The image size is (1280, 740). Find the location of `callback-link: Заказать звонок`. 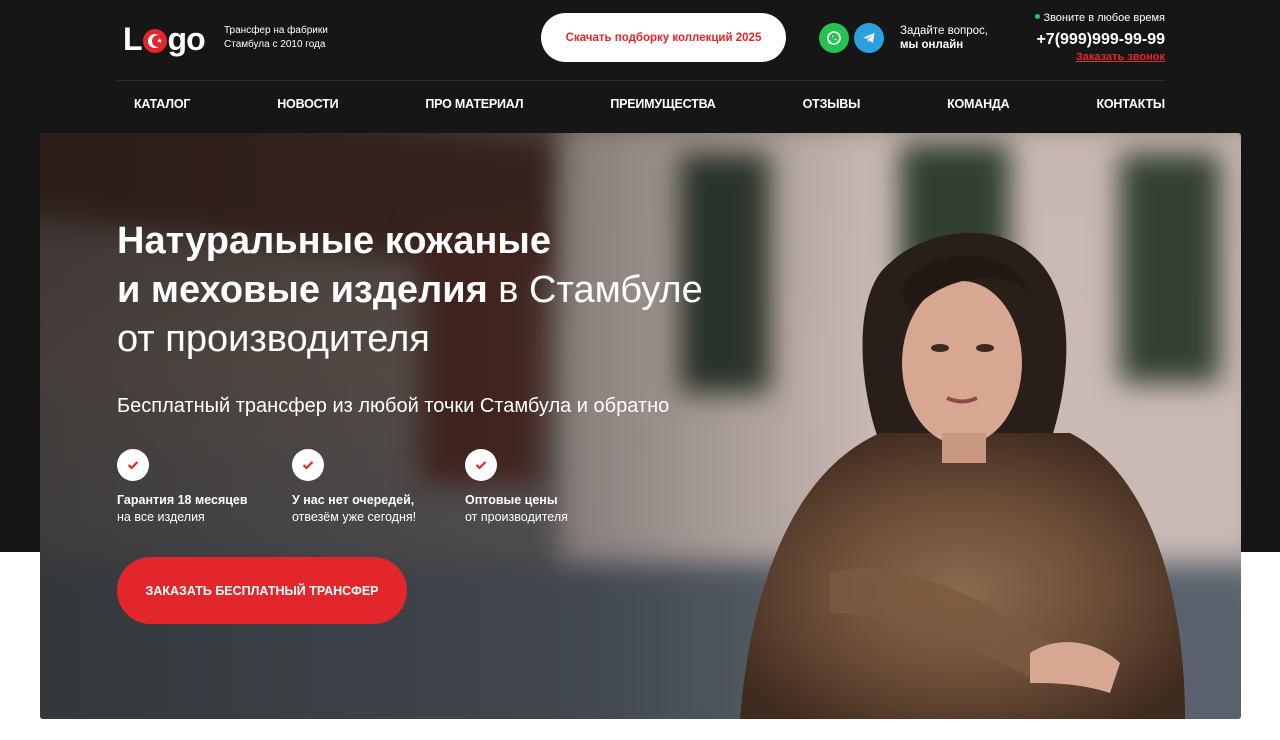

callback-link: Заказать звонок is located at coordinates (1100, 57).